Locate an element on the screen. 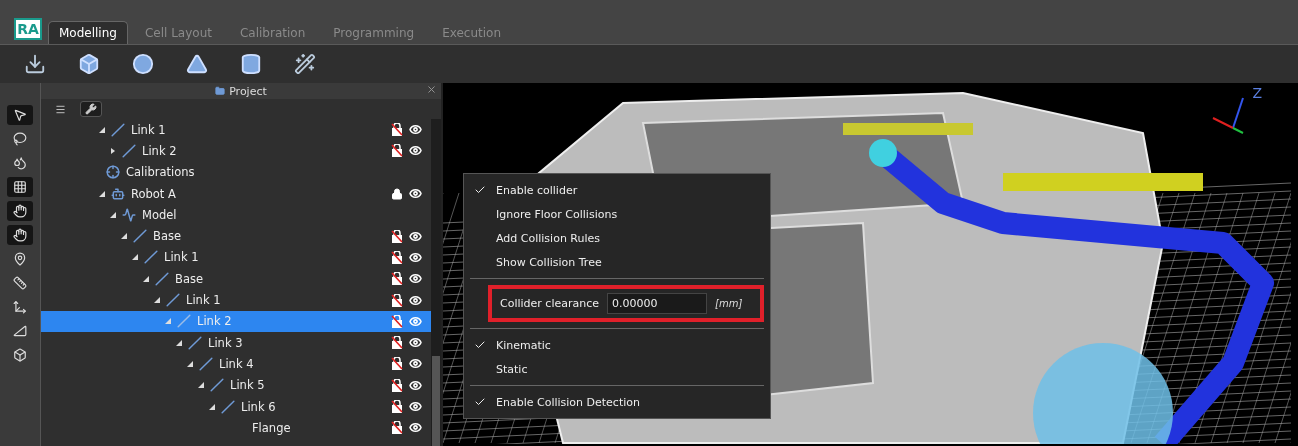 The height and width of the screenshot is (446, 1298). tree-row: Link 3 is located at coordinates (236, 342).